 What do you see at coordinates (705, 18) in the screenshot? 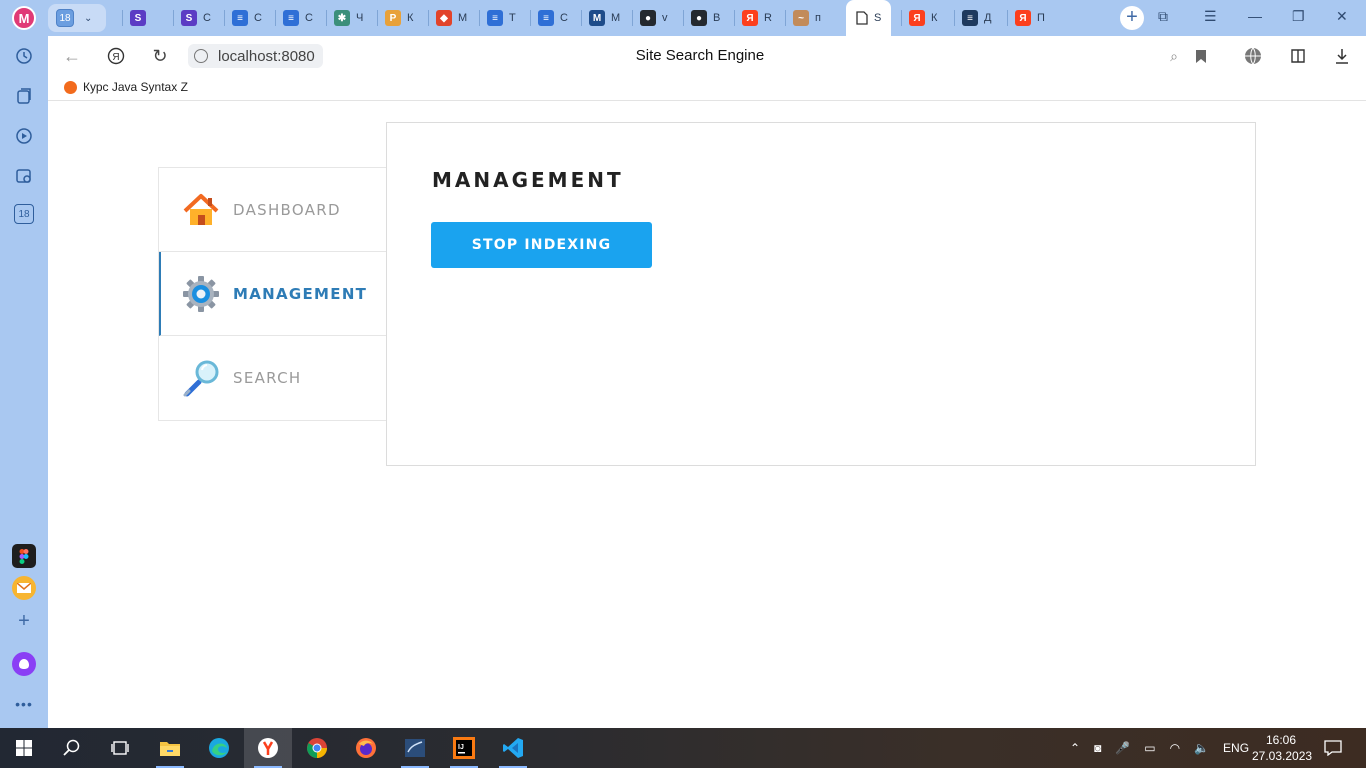
I see `tab: ● B` at bounding box center [705, 18].